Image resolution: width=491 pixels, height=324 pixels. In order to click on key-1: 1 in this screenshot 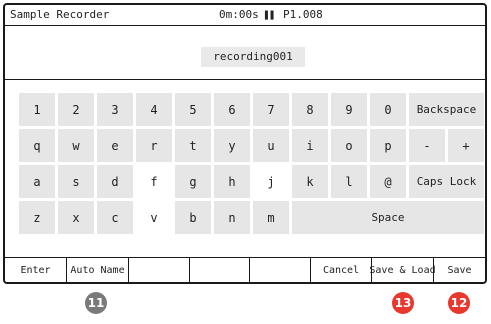, I will do `click(37, 109)`.